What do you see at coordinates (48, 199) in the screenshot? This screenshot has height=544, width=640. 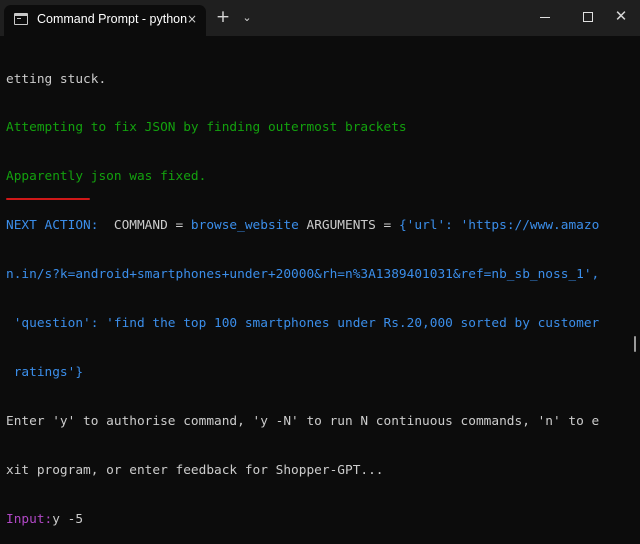 I see `annotation-underline` at bounding box center [48, 199].